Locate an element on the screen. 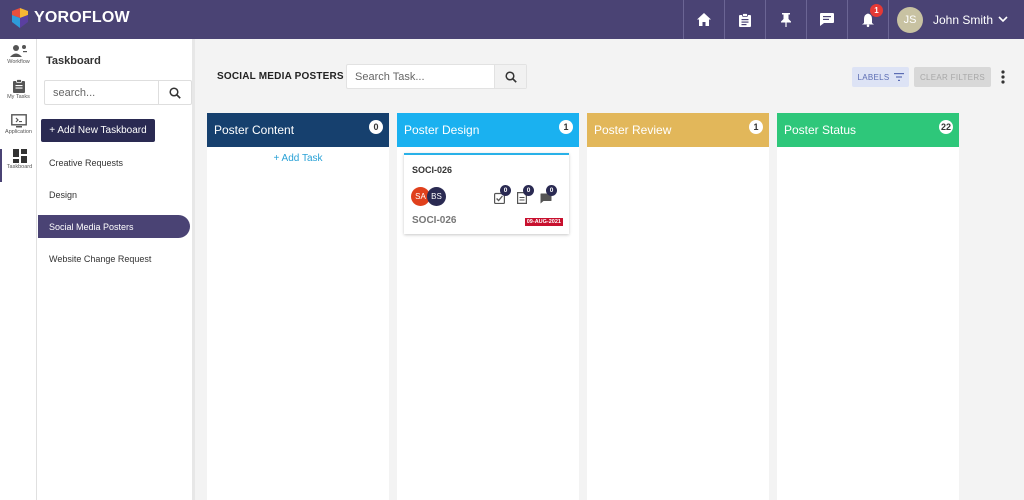 The image size is (1024, 500). task-search is located at coordinates (436, 76).